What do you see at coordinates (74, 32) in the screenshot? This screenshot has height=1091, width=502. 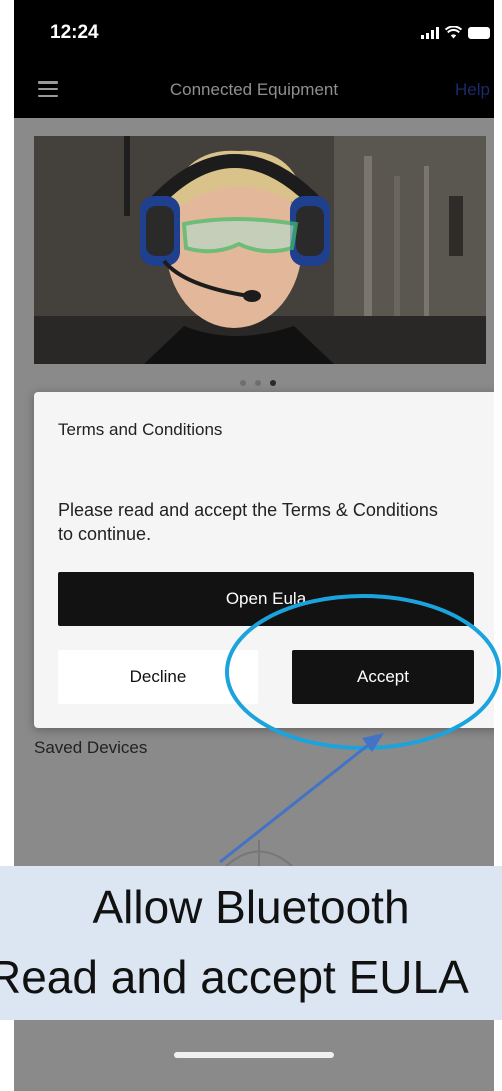 I see `status-time: 12:24` at bounding box center [74, 32].